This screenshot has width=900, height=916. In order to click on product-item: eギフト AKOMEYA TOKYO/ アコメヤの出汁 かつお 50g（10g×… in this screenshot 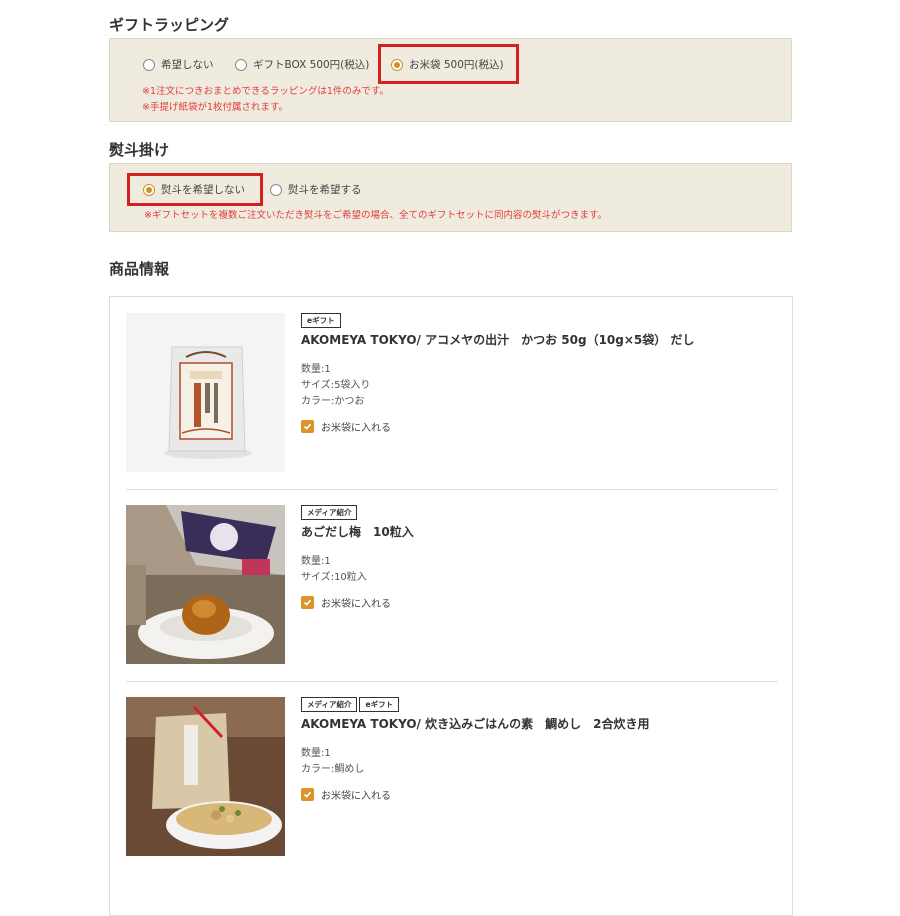, I will do `click(452, 393)`.